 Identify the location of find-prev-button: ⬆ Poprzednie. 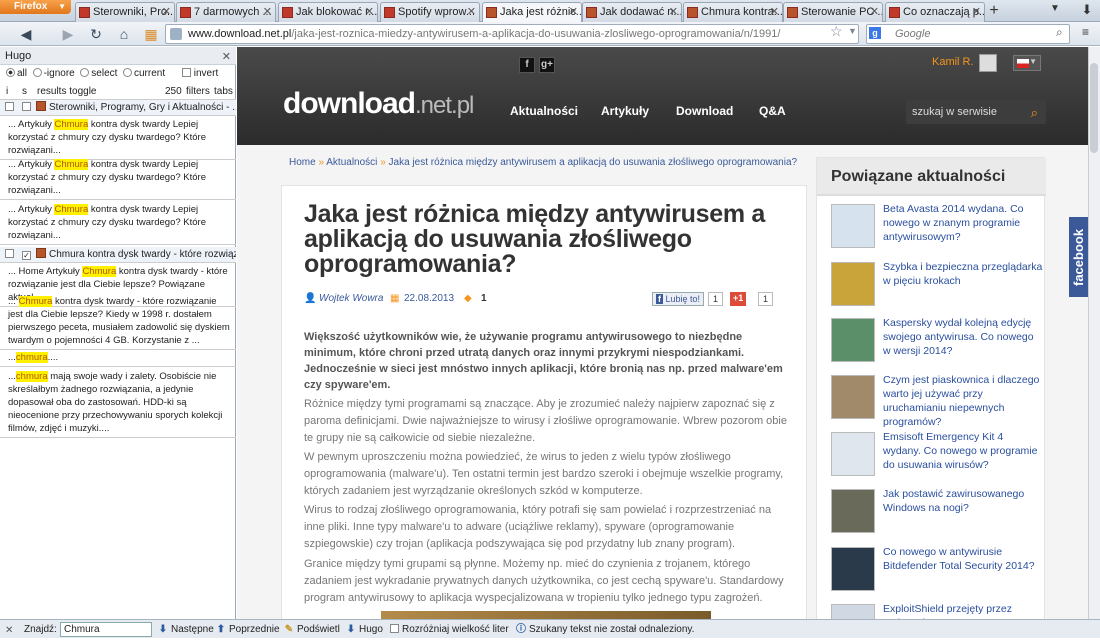
(248, 629).